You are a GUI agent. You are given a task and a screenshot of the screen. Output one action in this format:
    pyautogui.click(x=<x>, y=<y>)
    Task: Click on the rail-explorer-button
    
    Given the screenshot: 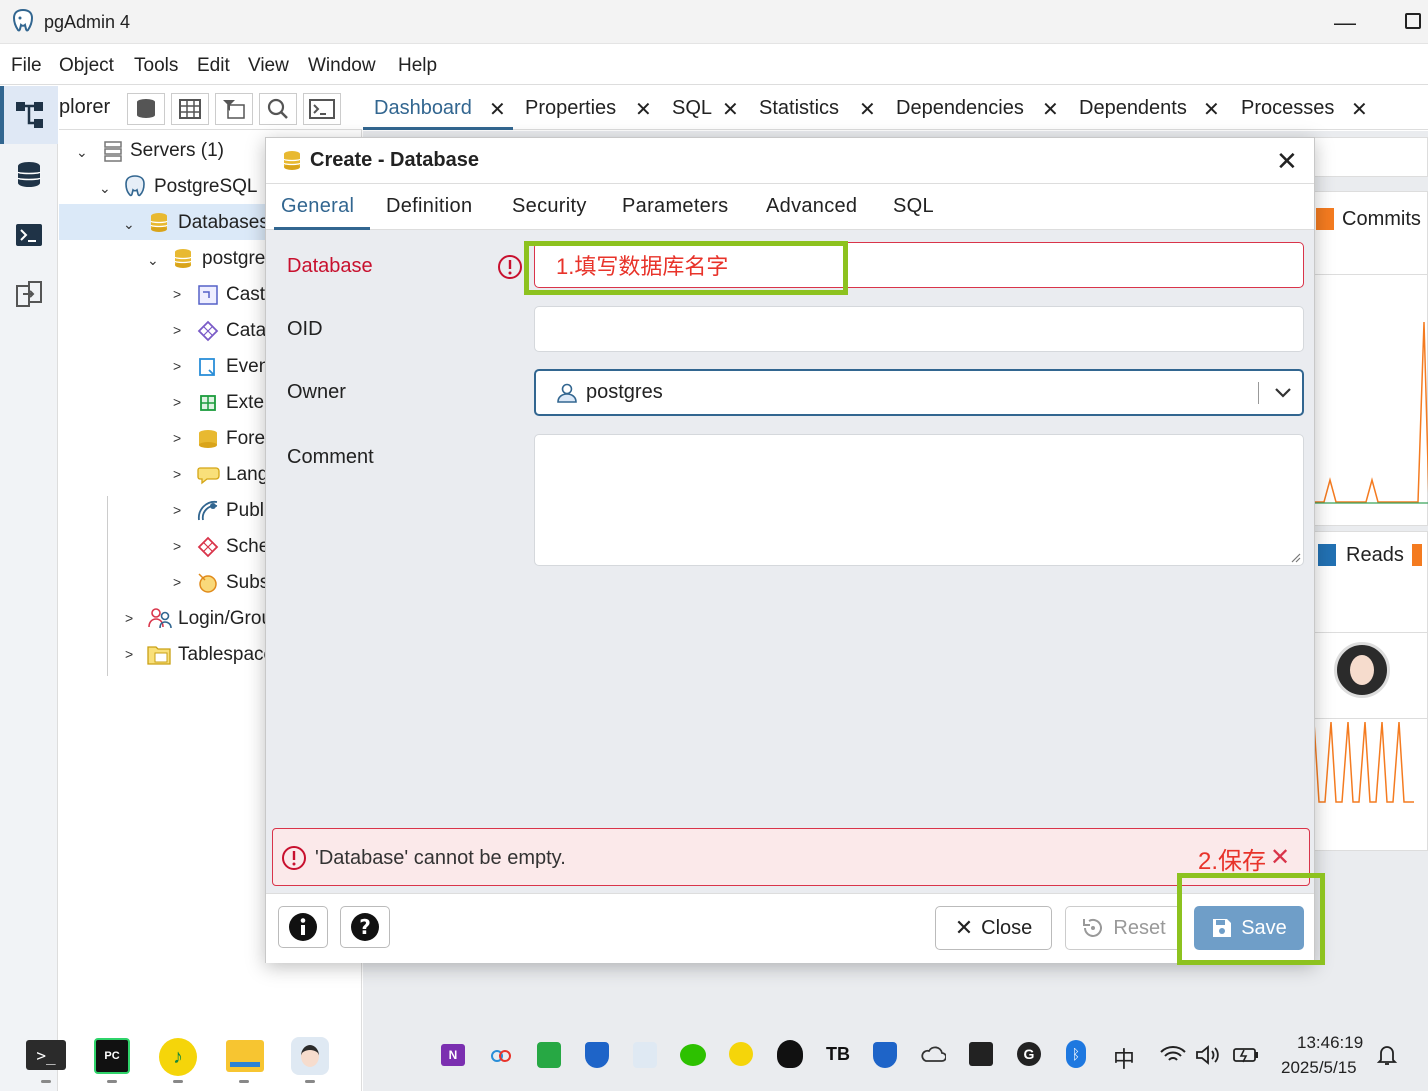 What is the action you would take?
    pyautogui.click(x=29, y=115)
    